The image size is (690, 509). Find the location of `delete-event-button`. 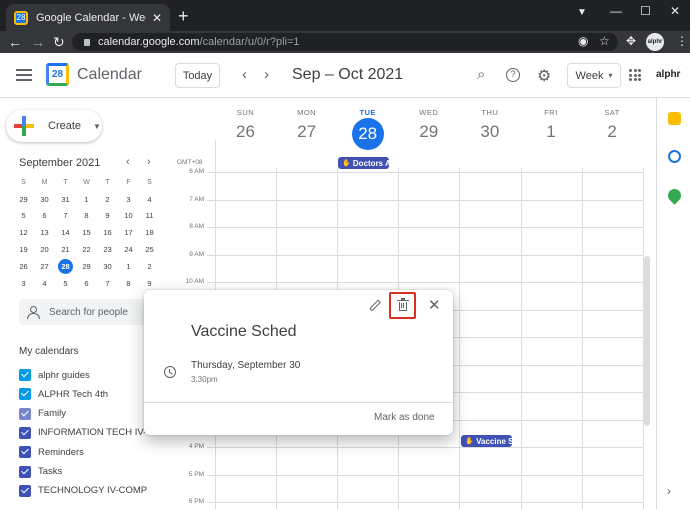

delete-event-button is located at coordinates (402, 305).